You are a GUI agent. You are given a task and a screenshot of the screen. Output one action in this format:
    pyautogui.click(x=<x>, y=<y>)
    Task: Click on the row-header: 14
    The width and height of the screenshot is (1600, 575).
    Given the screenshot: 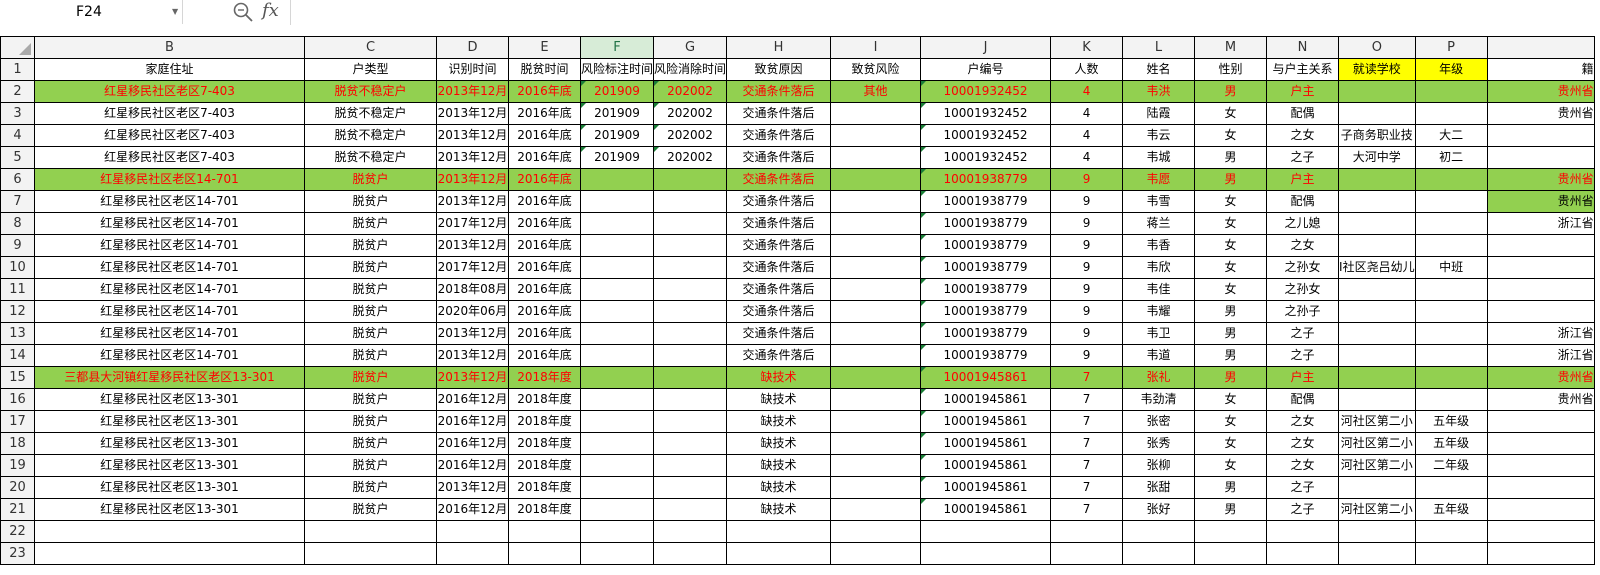 What is the action you would take?
    pyautogui.click(x=17, y=355)
    